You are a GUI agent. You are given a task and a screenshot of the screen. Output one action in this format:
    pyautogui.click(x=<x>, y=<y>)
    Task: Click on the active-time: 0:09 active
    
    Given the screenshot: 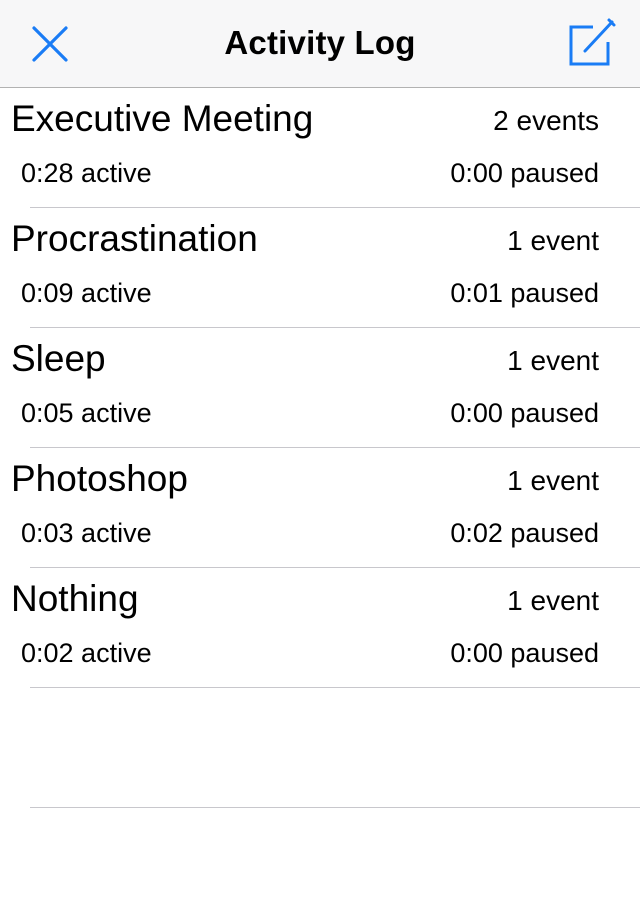 What is the action you would take?
    pyautogui.click(x=86, y=293)
    